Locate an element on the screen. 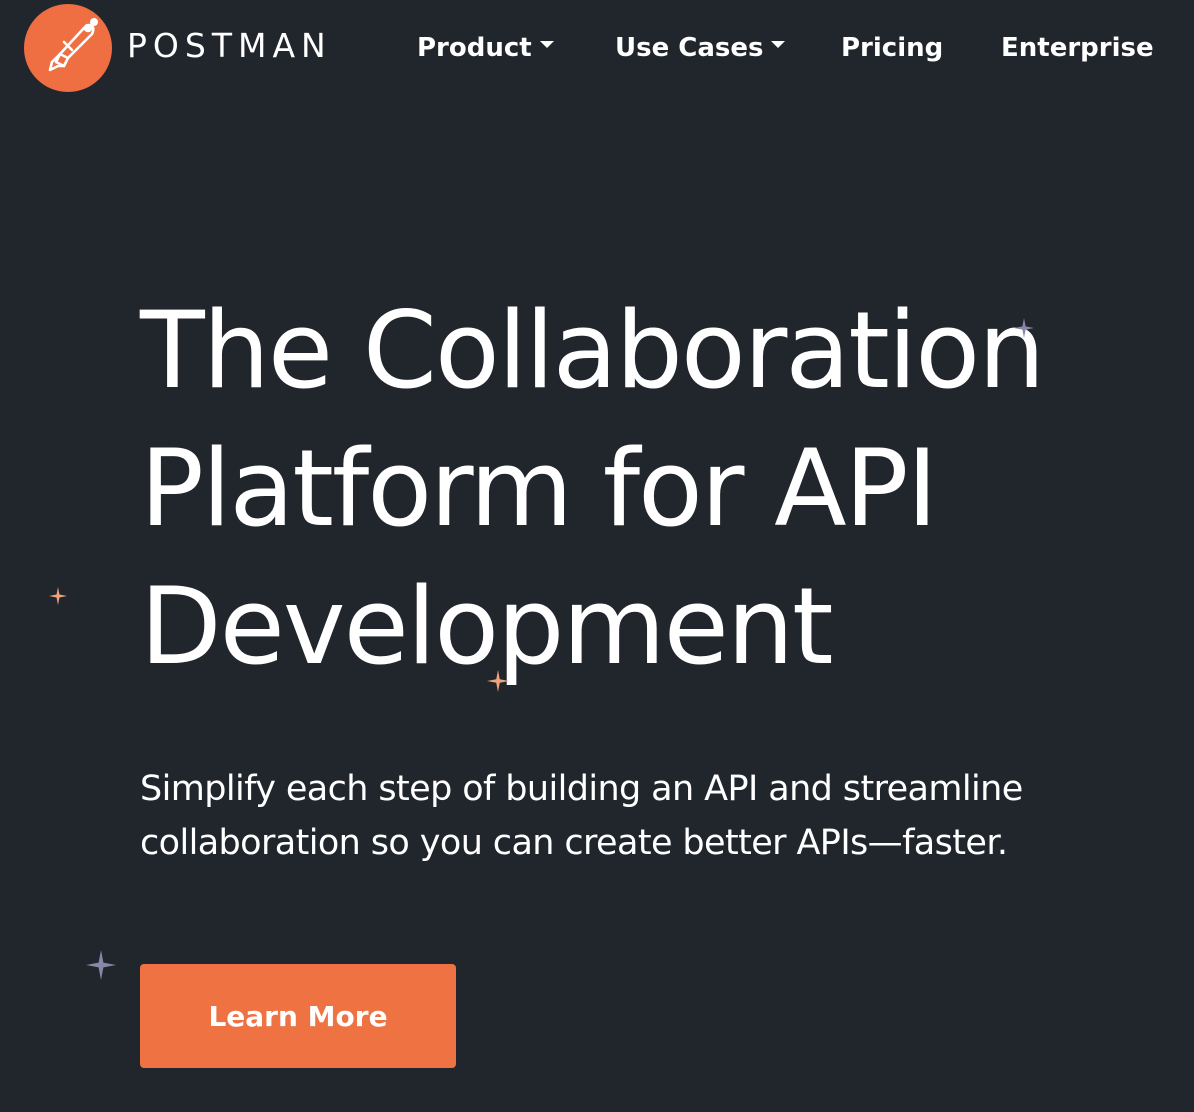 The image size is (1194, 1112). learn-more-button: Learn More is located at coordinates (298, 1016).